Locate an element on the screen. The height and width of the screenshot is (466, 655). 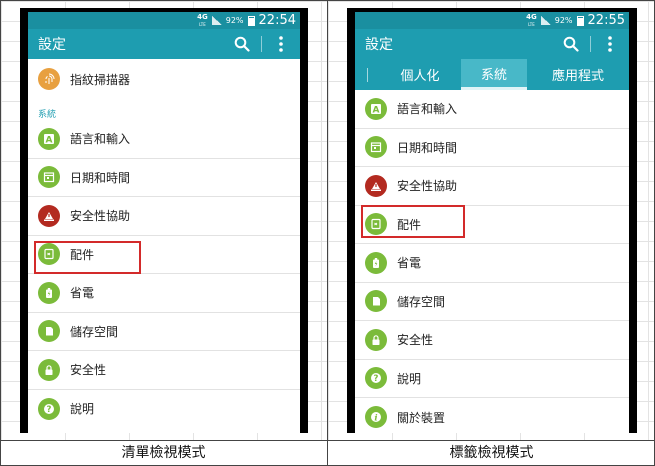
status-bar: 4G LTE 92% 22:54 is located at coordinates (164, 20).